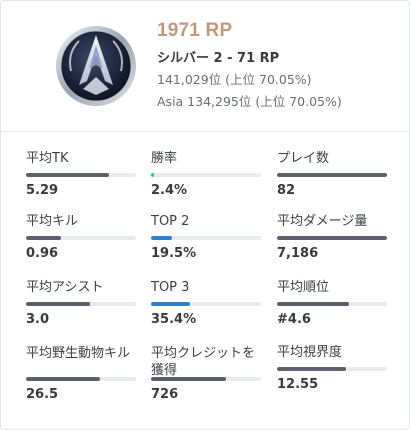  What do you see at coordinates (65, 287) in the screenshot?
I see `stat-label: 平均アシスト` at bounding box center [65, 287].